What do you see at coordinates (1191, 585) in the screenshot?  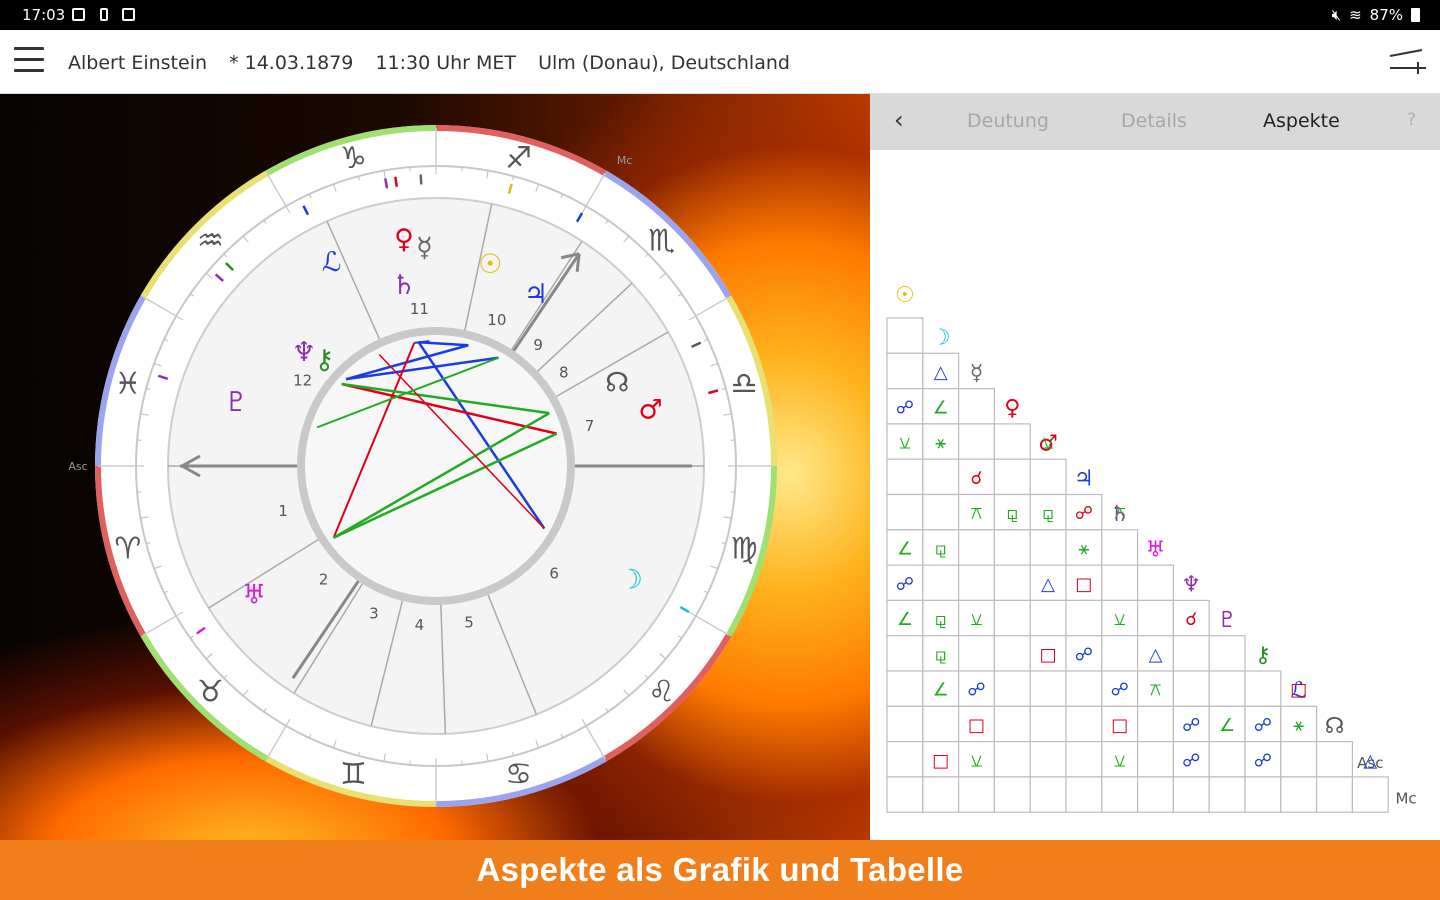 I see `row-planet-label: ♆` at bounding box center [1191, 585].